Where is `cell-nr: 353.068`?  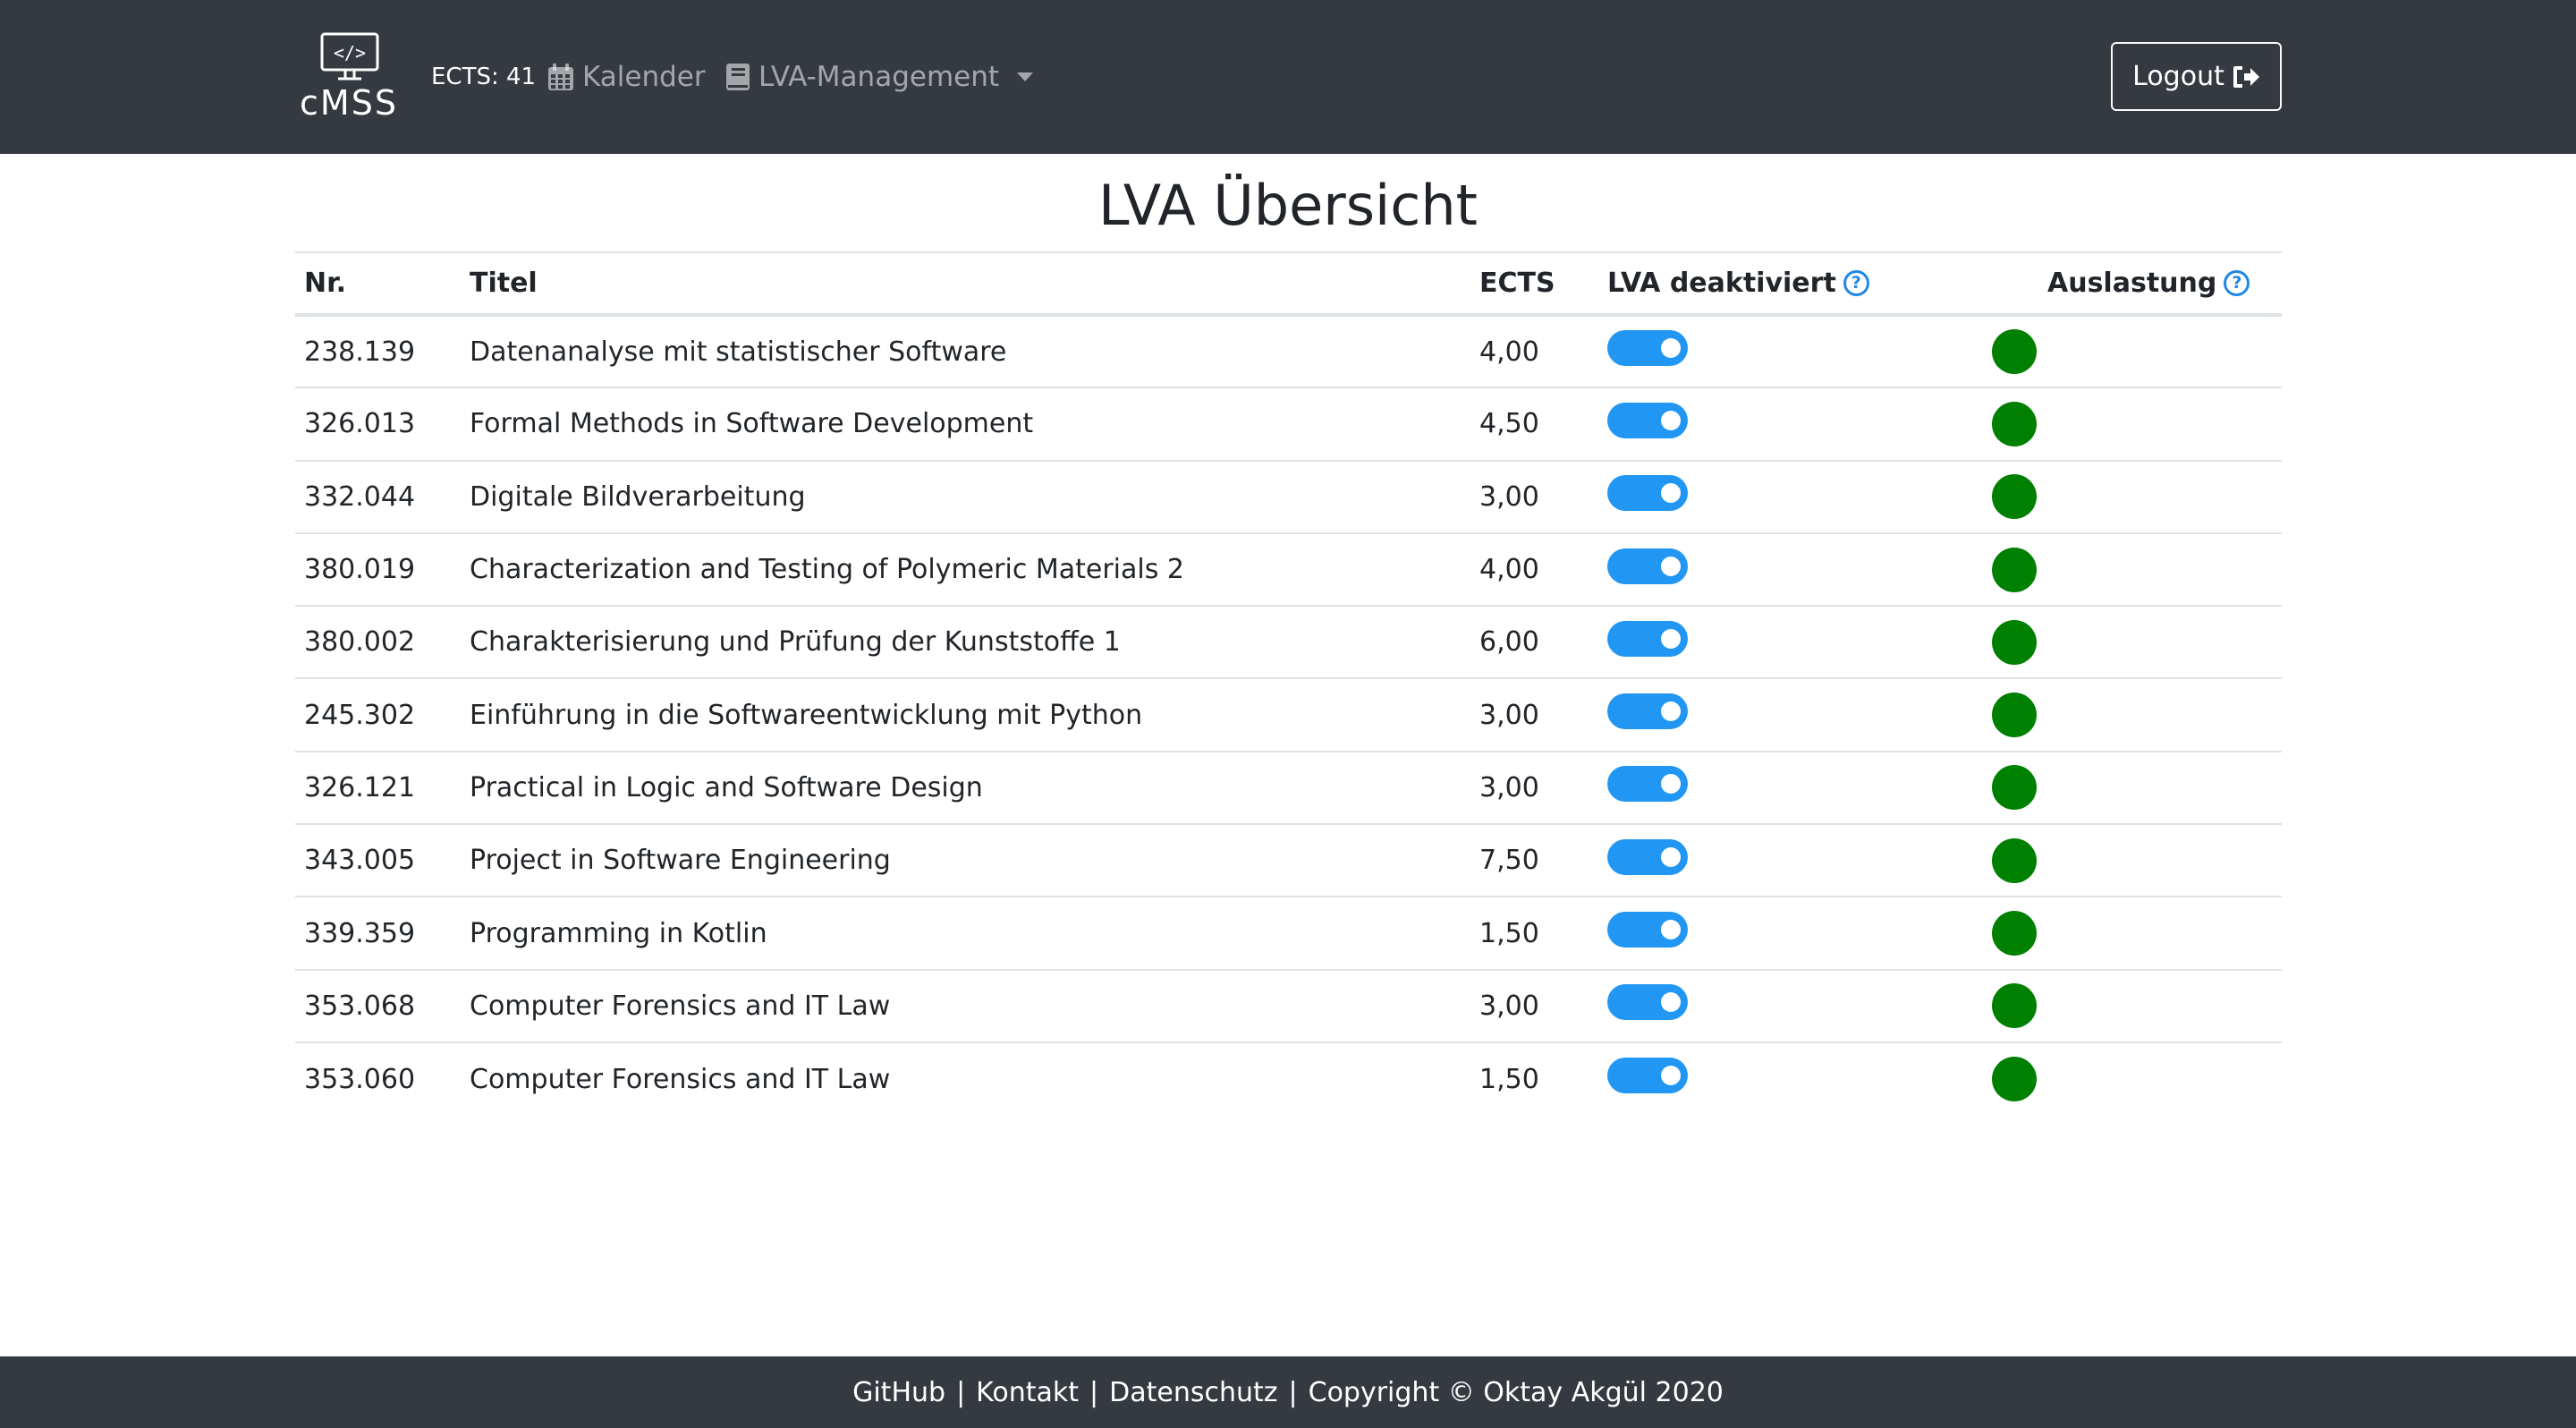 cell-nr: 353.068 is located at coordinates (360, 1006).